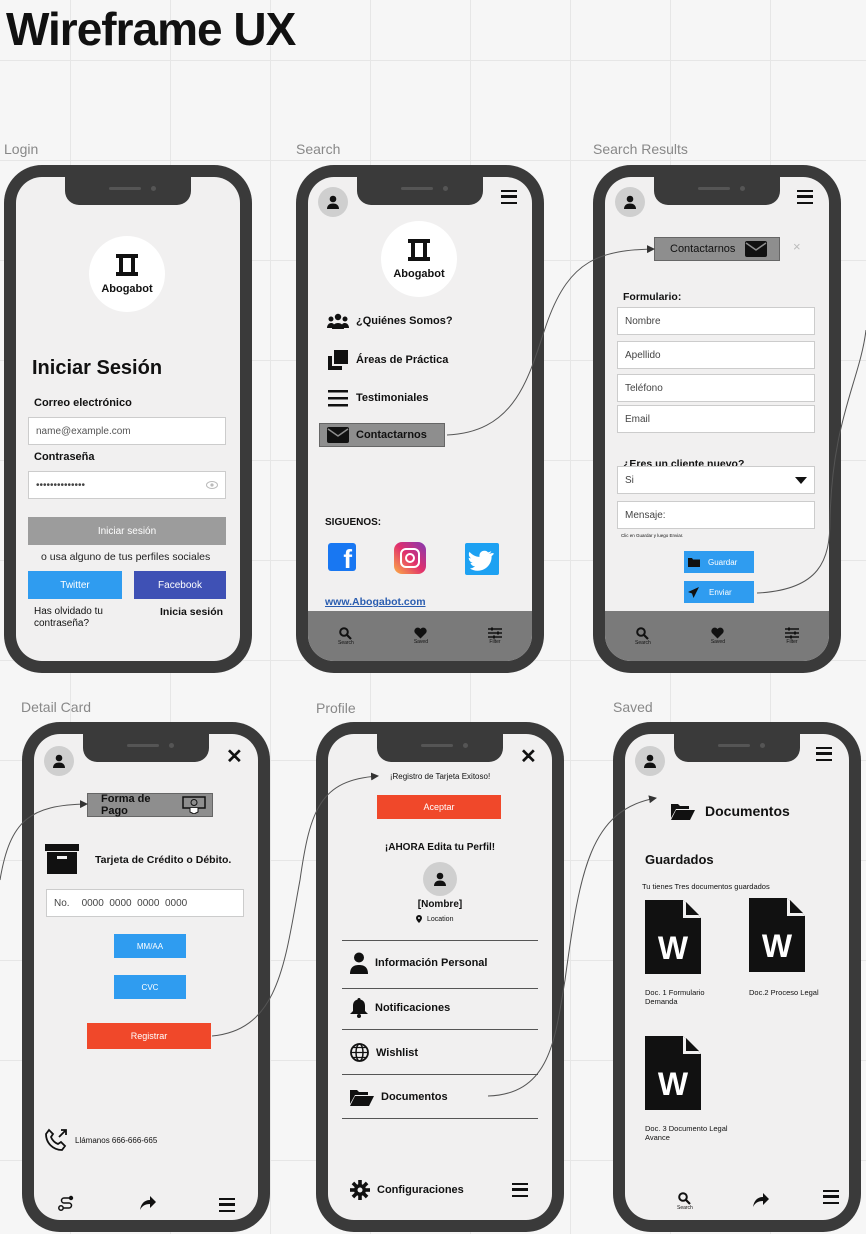 Image resolution: width=866 pixels, height=1234 pixels. I want to click on doc-label-1: Doc. 1 Formulario Demanda, so click(675, 997).